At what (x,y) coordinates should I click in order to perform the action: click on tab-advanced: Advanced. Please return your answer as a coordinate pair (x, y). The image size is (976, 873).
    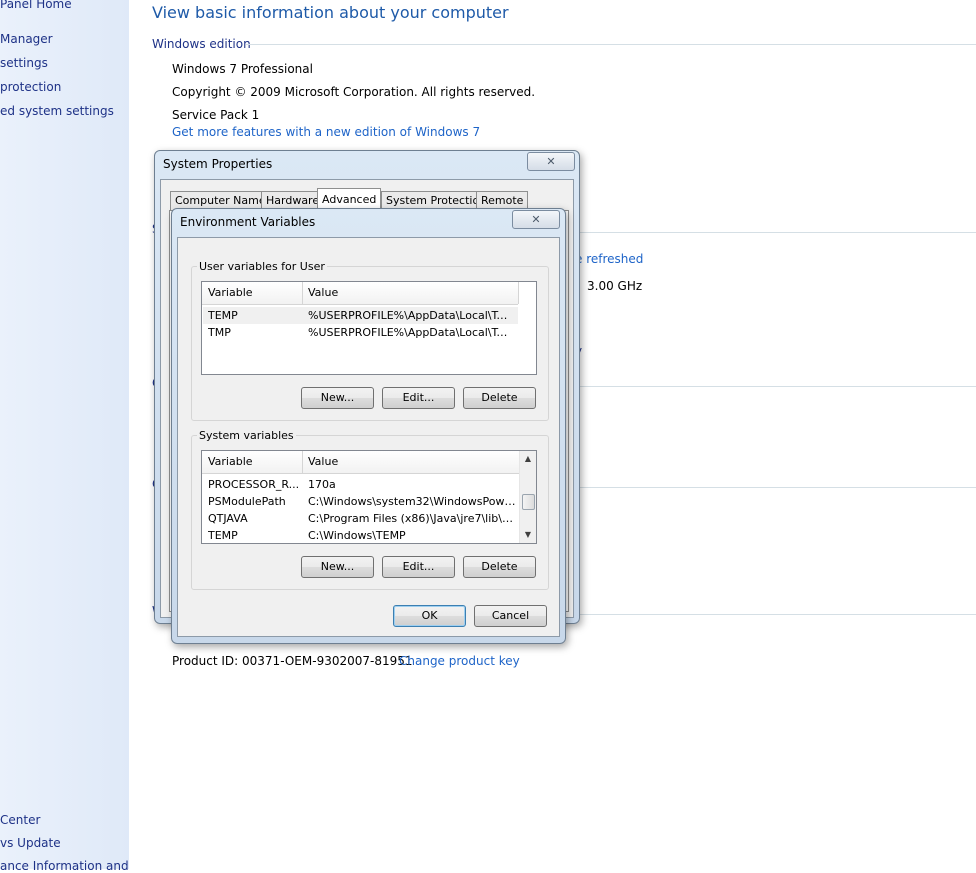
    Looking at the image, I should click on (349, 199).